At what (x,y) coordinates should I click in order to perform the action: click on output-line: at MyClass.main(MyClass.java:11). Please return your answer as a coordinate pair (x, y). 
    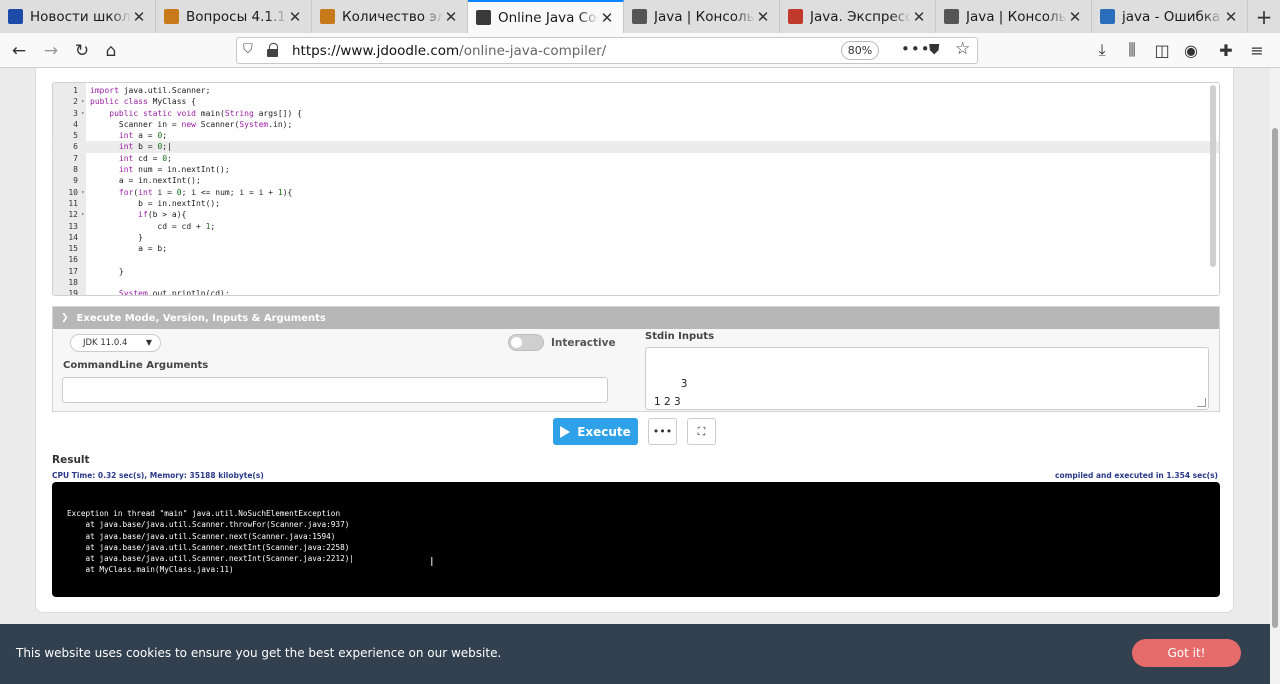
    Looking at the image, I should click on (150, 570).